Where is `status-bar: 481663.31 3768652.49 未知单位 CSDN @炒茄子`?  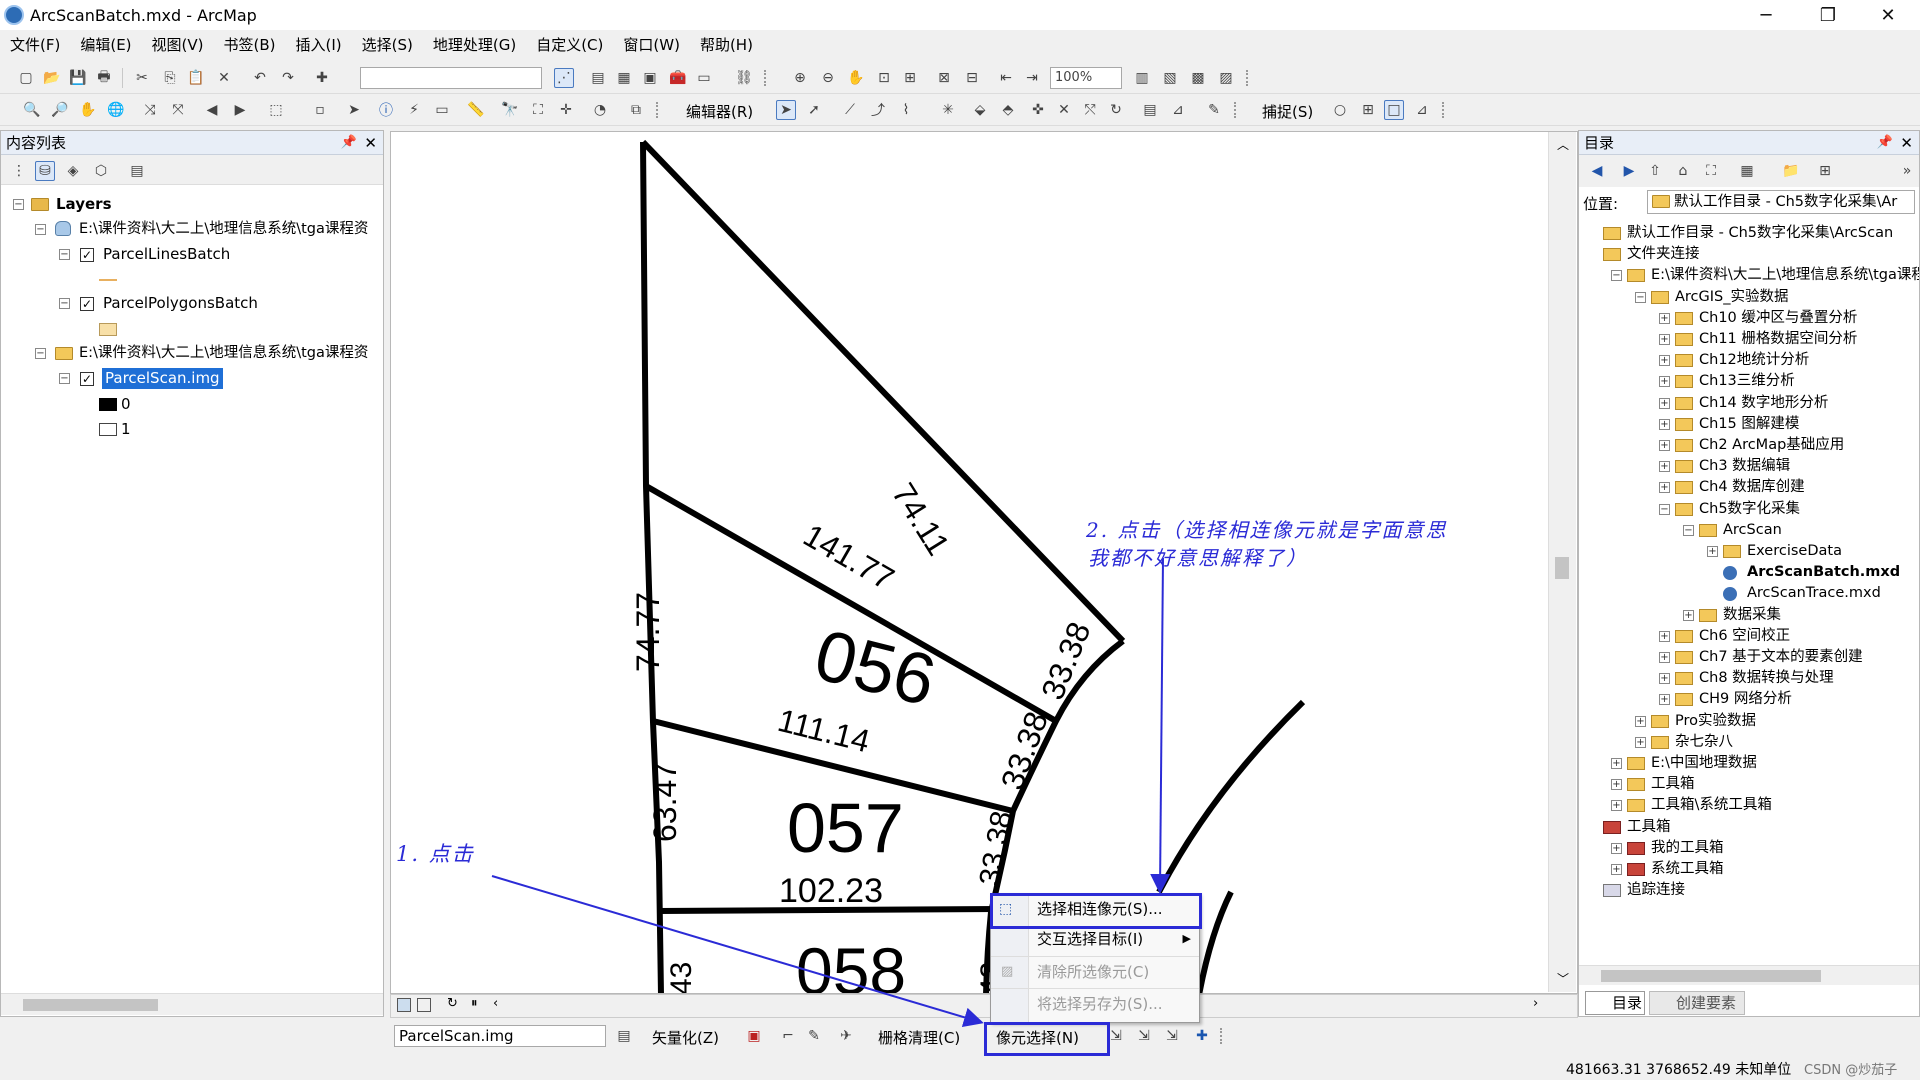 status-bar: 481663.31 3768652.49 未知单位 CSDN @炒茄子 is located at coordinates (960, 1068).